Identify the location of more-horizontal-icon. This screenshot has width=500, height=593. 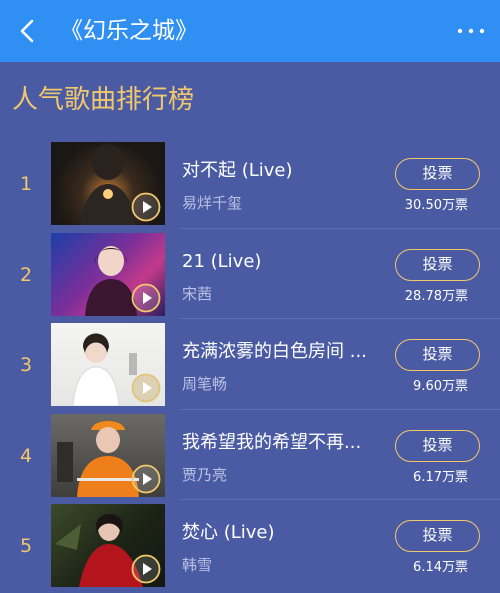
(471, 31).